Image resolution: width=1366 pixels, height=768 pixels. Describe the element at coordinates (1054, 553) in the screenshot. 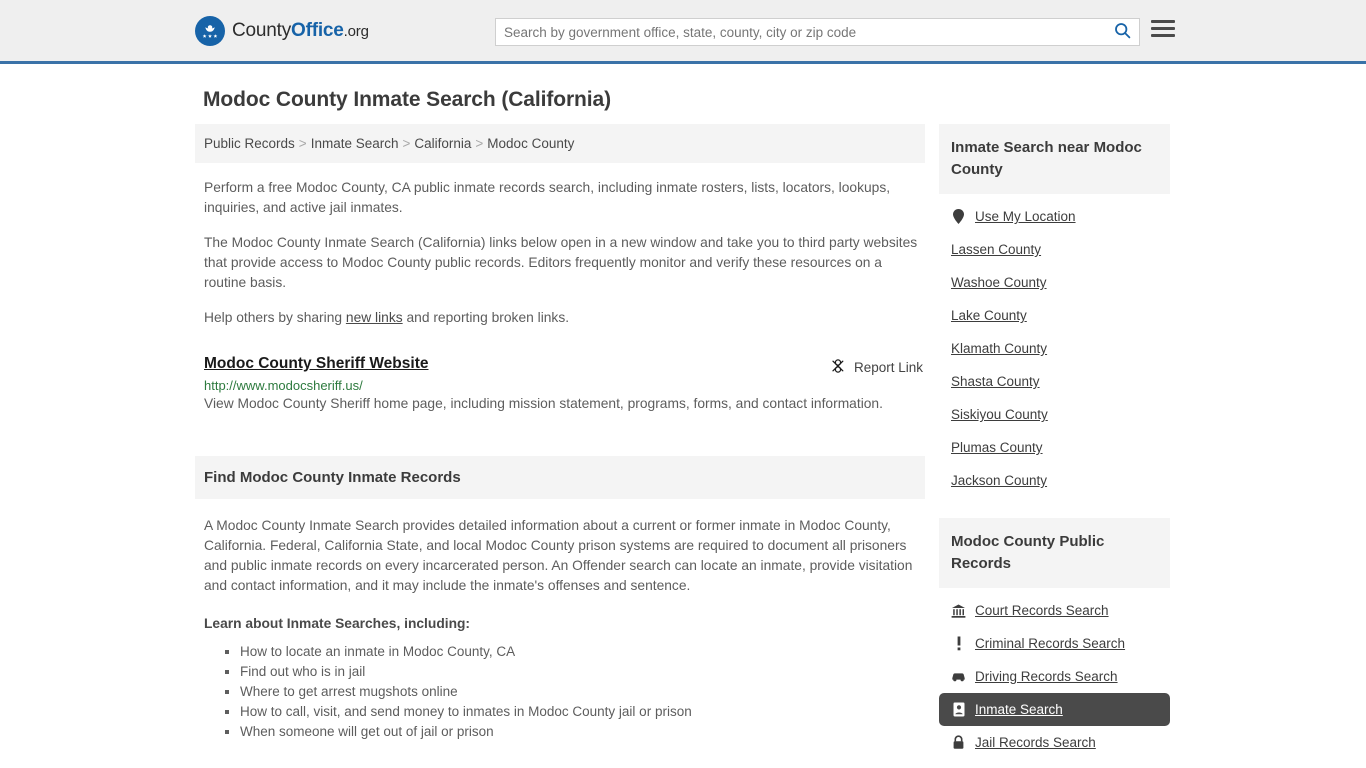

I see `public-records-card-heading: Modoc County Public Records` at that location.